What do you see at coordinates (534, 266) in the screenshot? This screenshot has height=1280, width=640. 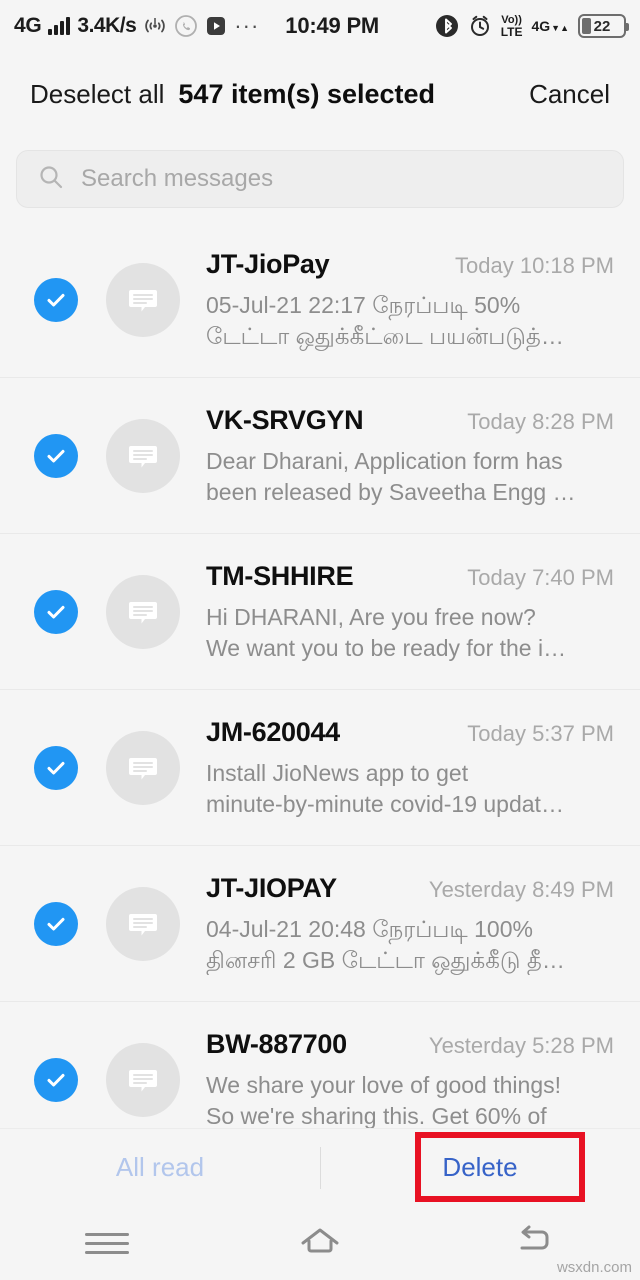 I see `message-time: Today 10:18 PM` at bounding box center [534, 266].